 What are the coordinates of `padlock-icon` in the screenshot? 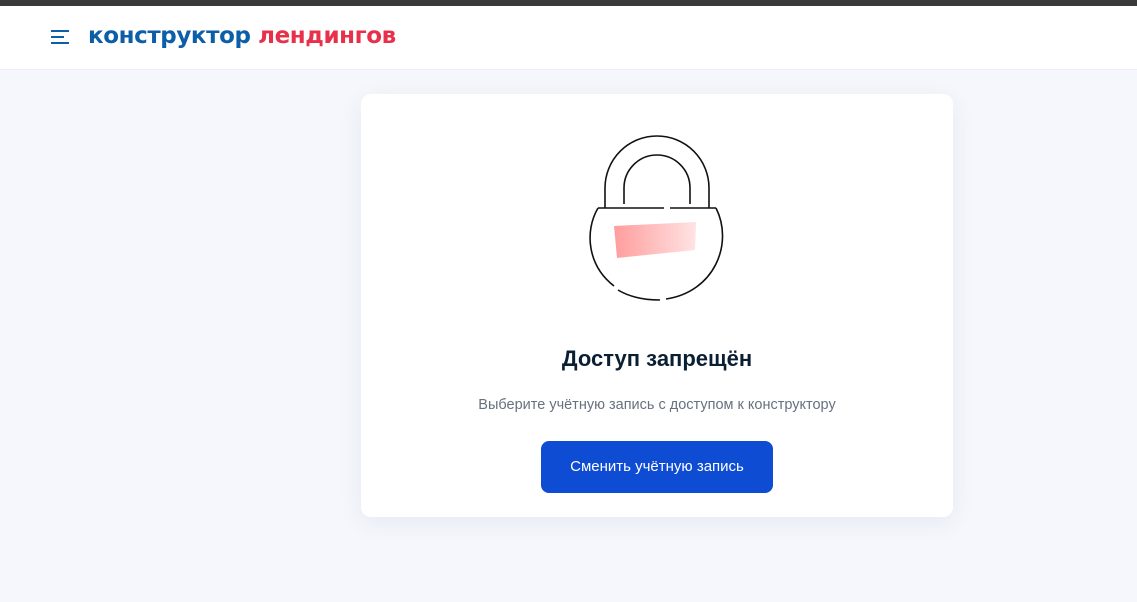 It's located at (656, 218).